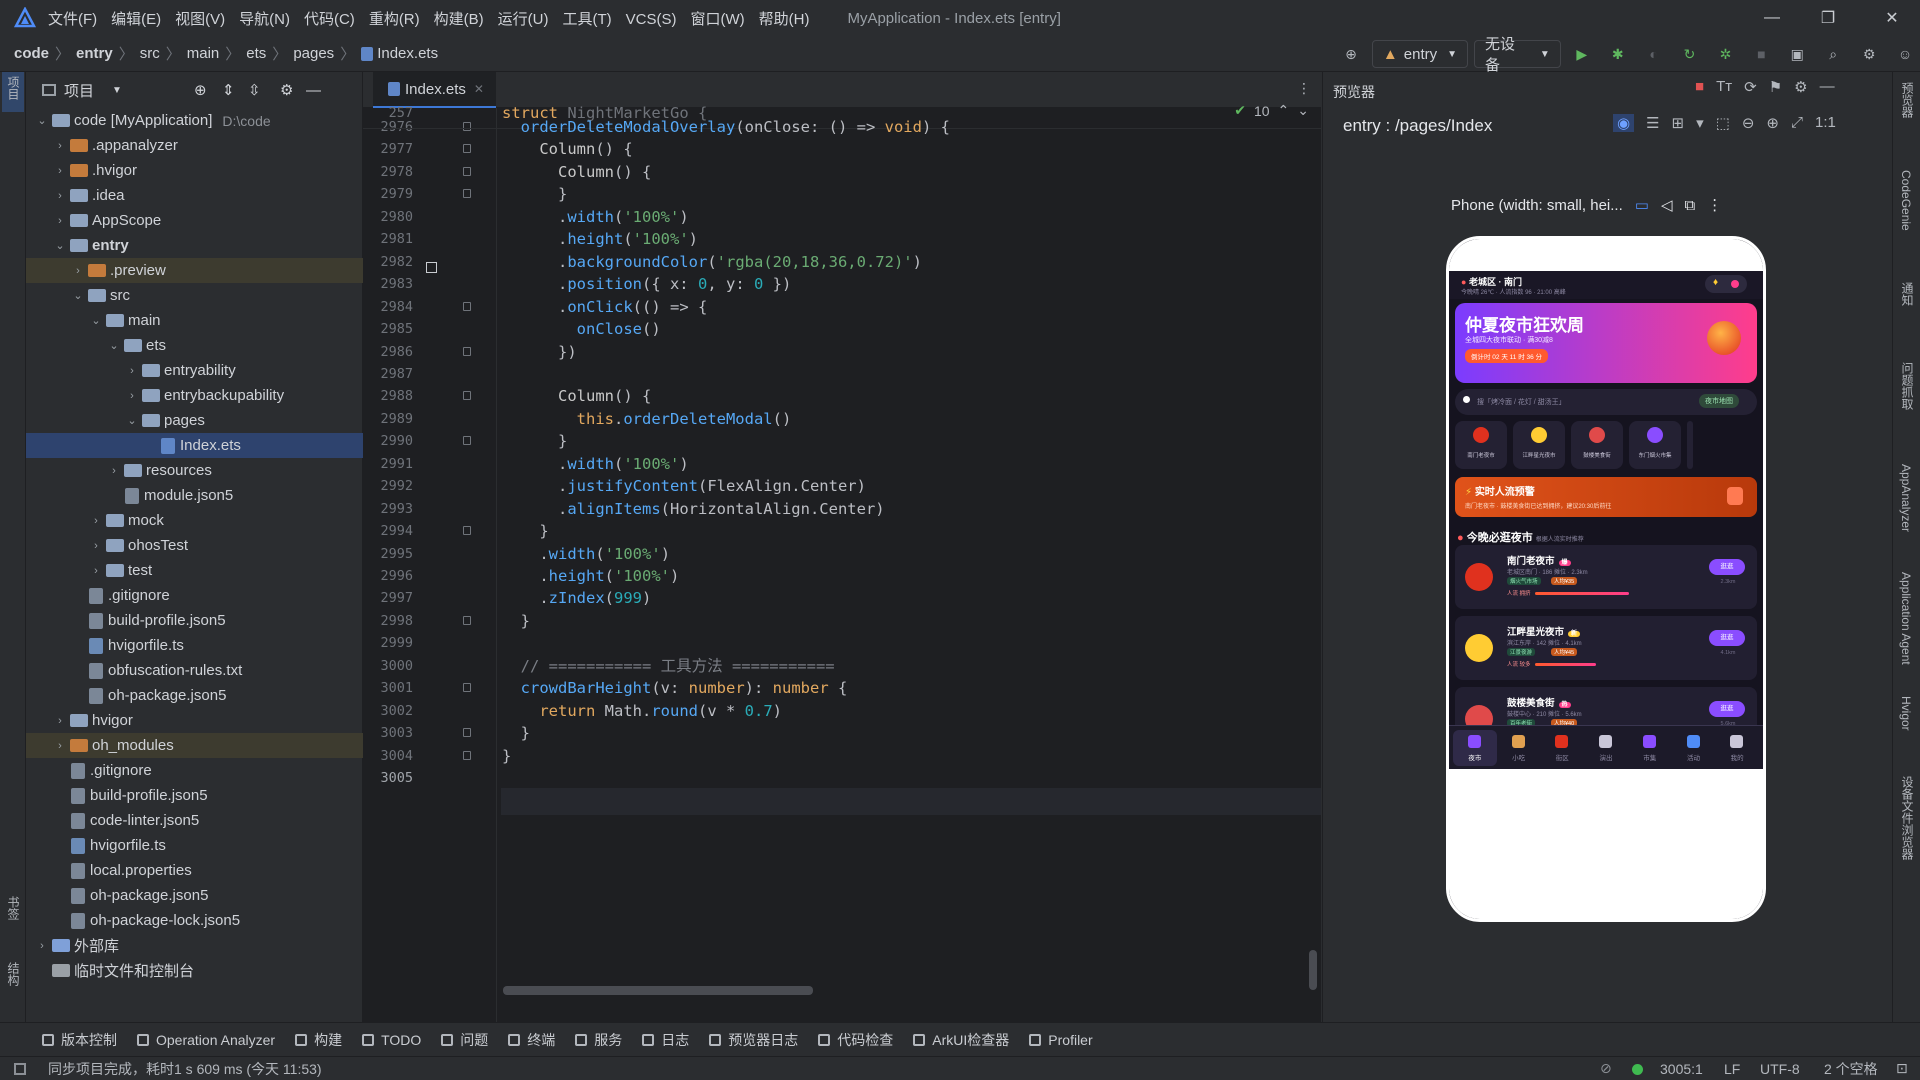 The width and height of the screenshot is (1920, 1080). Describe the element at coordinates (1797, 123) in the screenshot. I see `fullscreen-icon: ⤢` at that location.